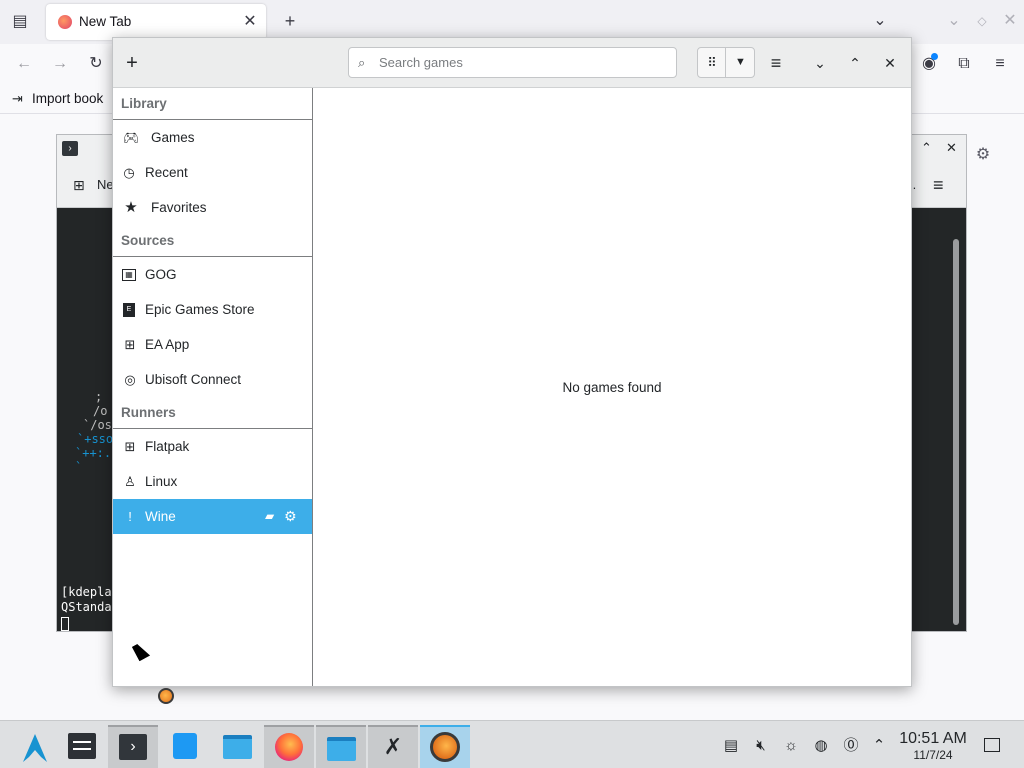  Describe the element at coordinates (70, 148) in the screenshot. I see `terminal-app-icon: ›` at that location.